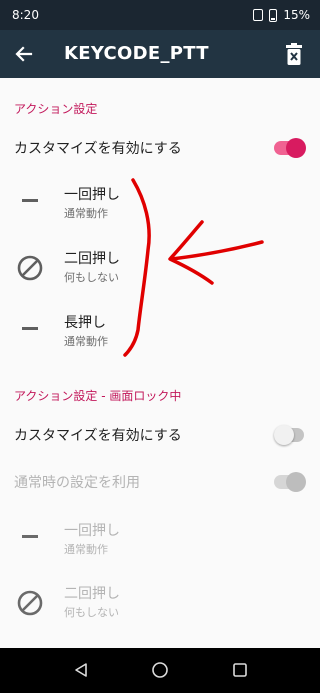  I want to click on battery-percent: 15%, so click(296, 15).